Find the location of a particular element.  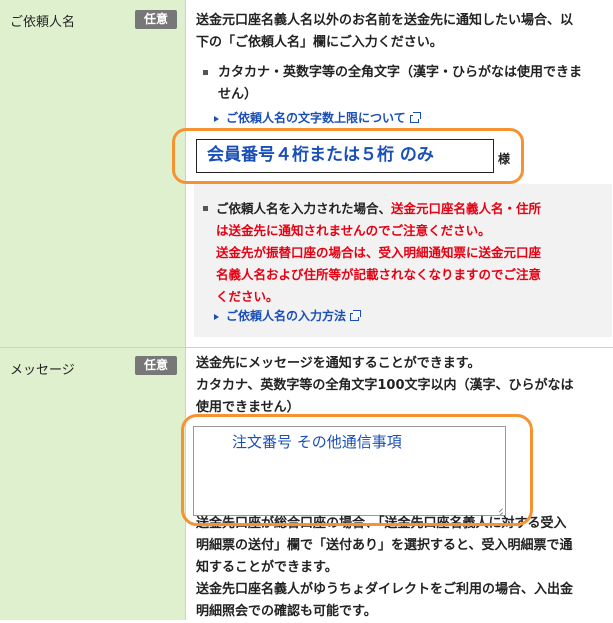

input-method-link: ご依頼人名の入力方法 is located at coordinates (294, 316).